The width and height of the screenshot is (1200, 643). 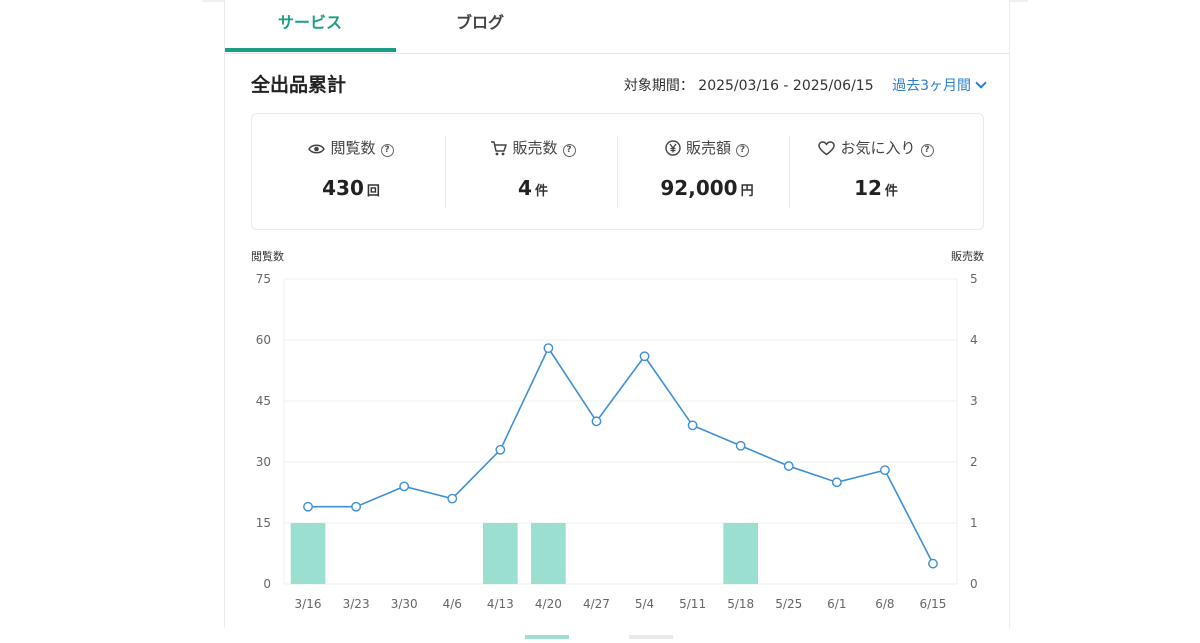 What do you see at coordinates (617, 27) in the screenshot?
I see `tab-bar: サービス ブログ` at bounding box center [617, 27].